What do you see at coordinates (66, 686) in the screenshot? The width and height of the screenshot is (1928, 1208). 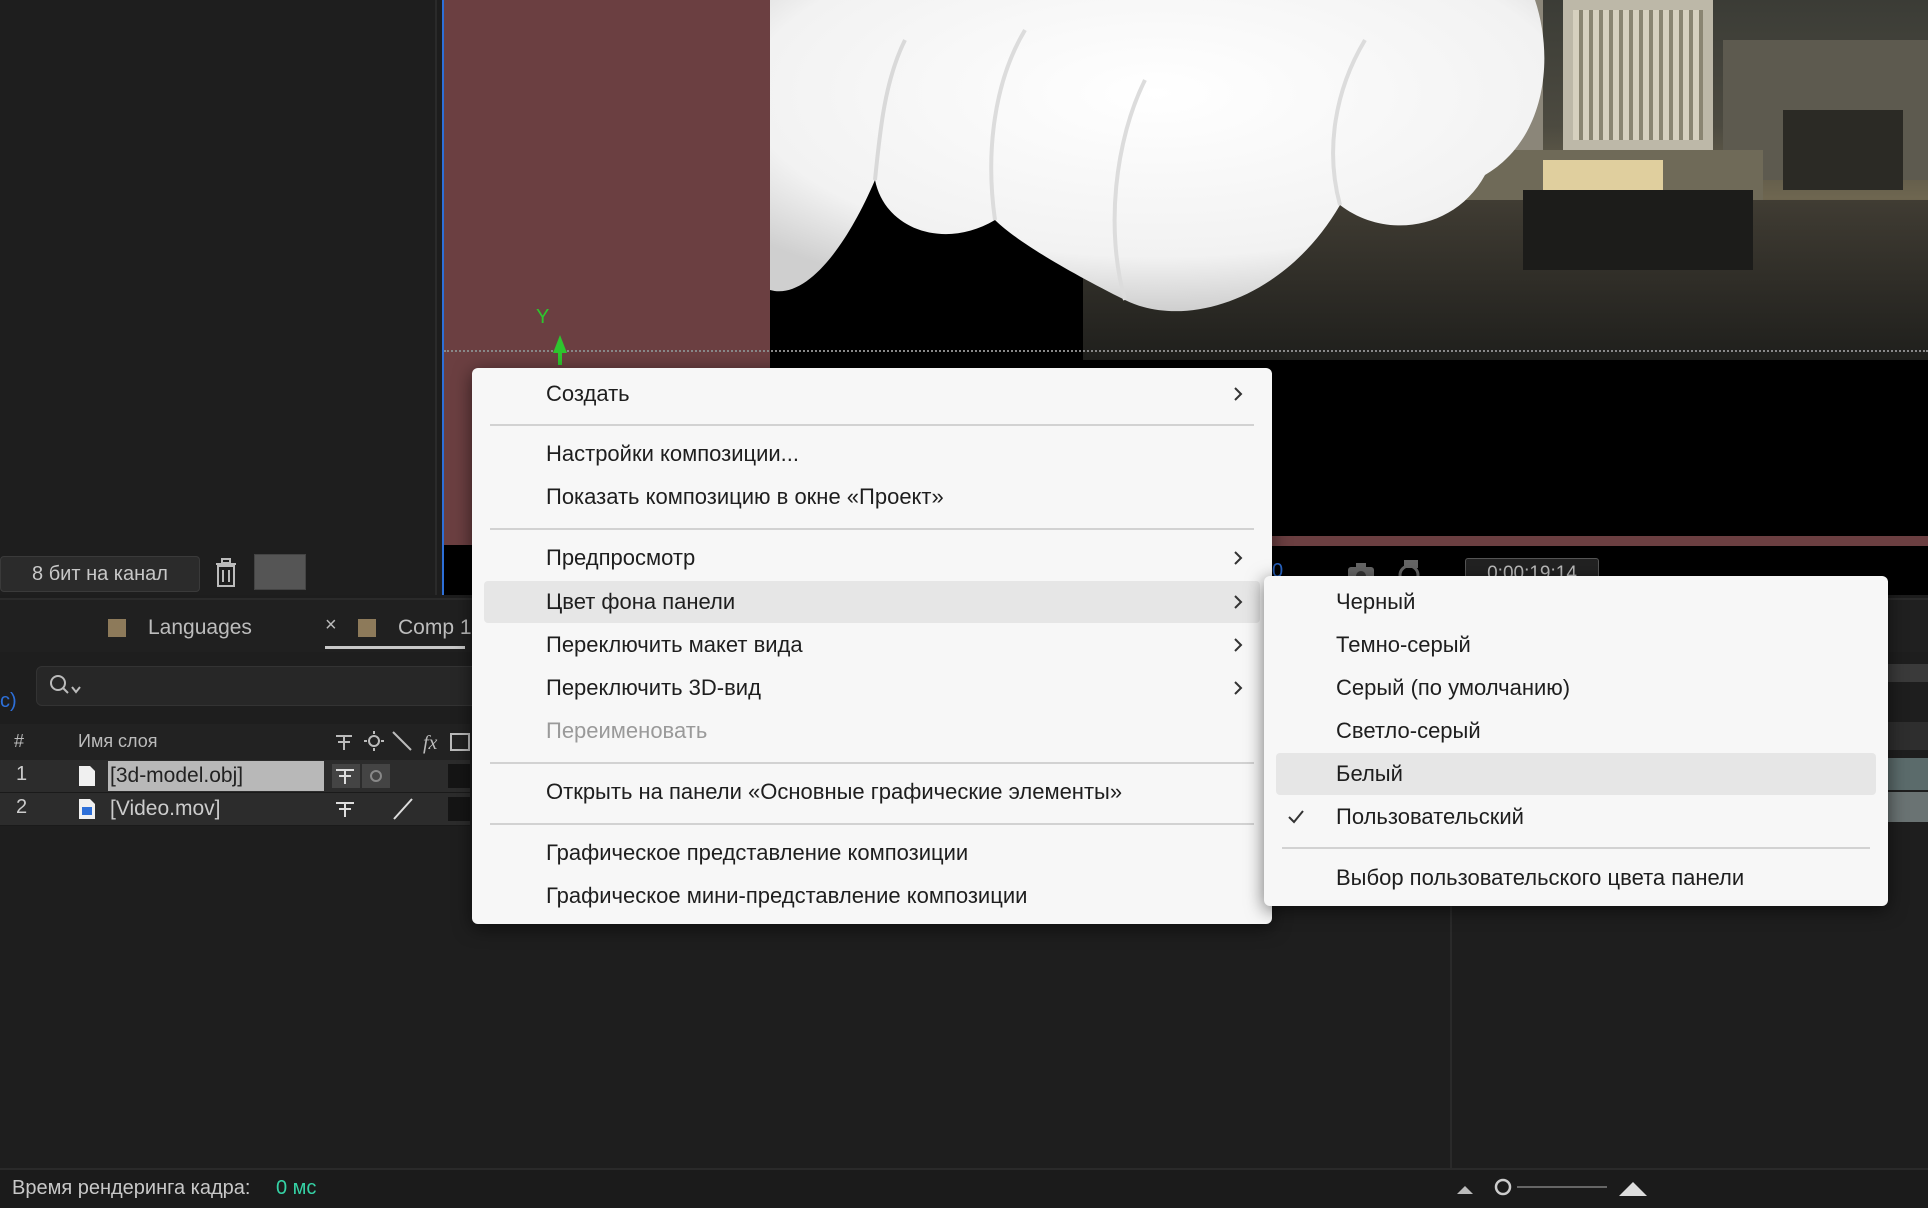 I see `search-icon` at bounding box center [66, 686].